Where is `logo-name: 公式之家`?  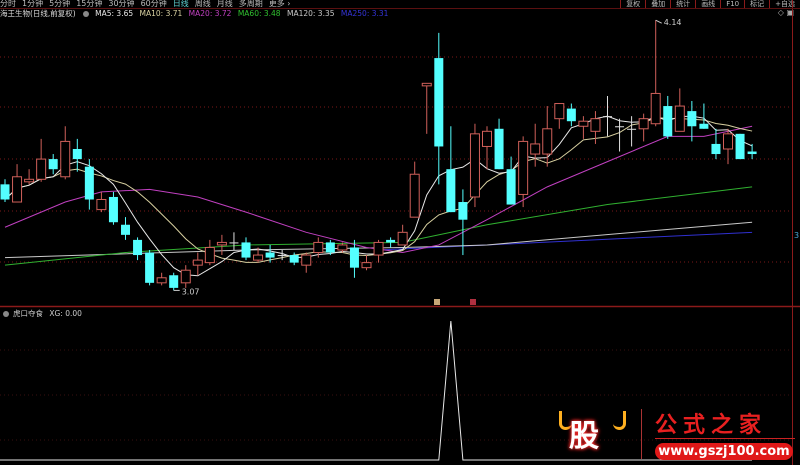 logo-name: 公式之家 is located at coordinates (711, 425).